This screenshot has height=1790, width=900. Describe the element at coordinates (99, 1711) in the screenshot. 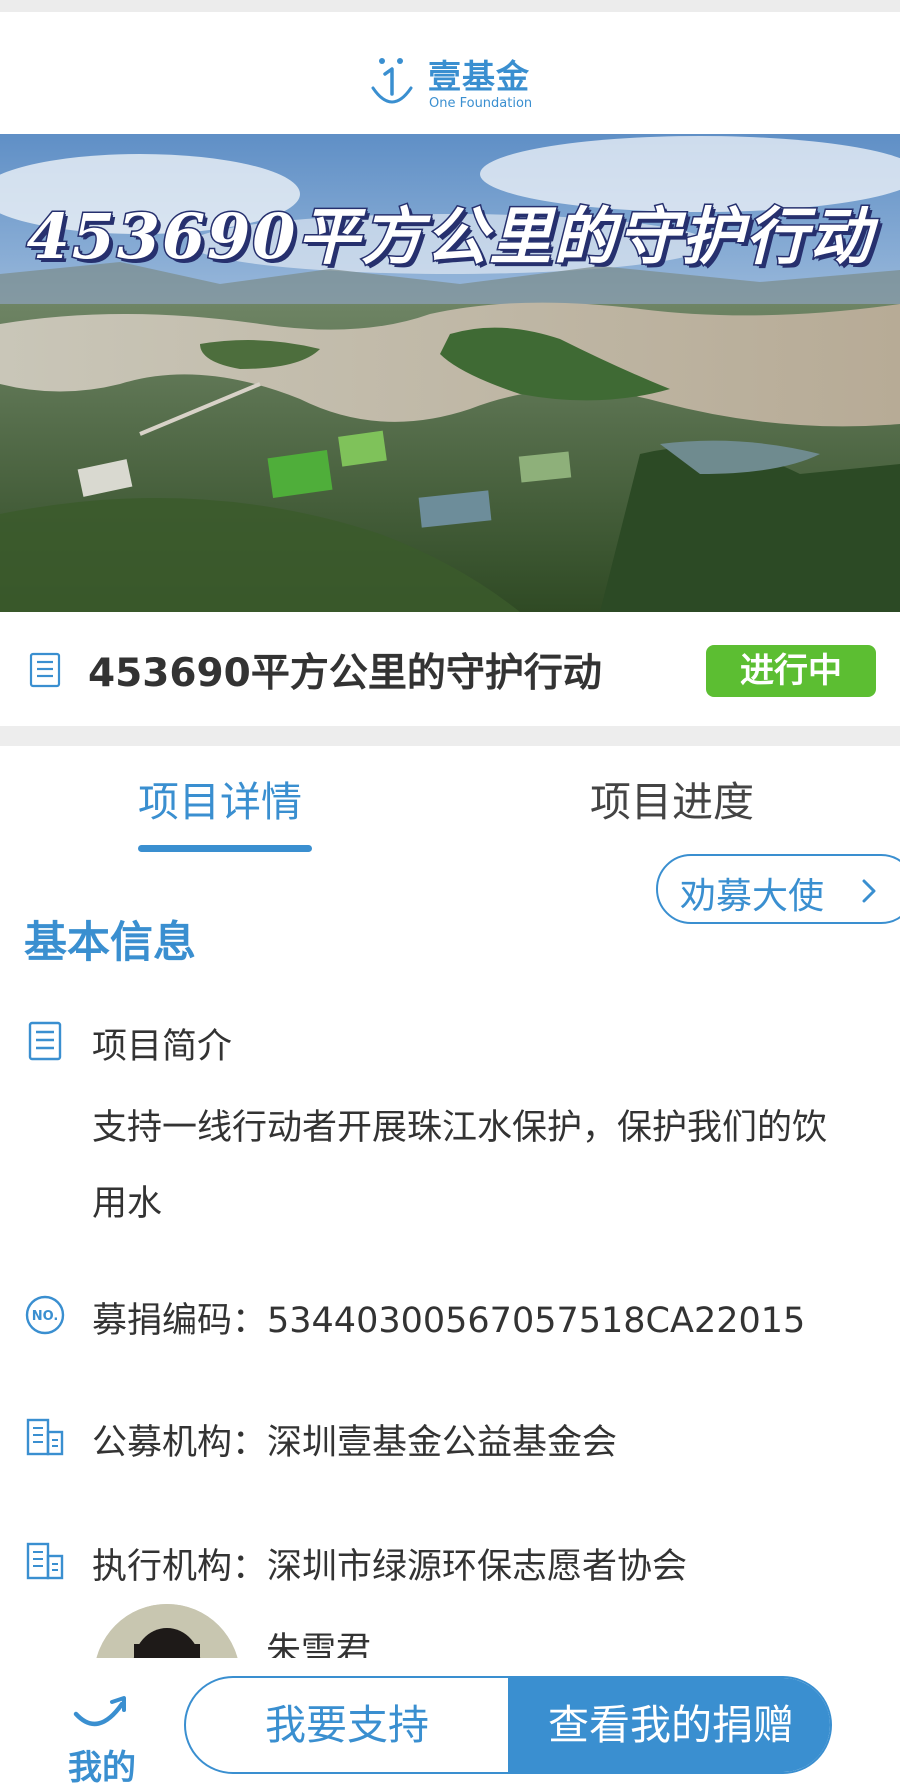

I see `mine-swoosh-icon` at that location.